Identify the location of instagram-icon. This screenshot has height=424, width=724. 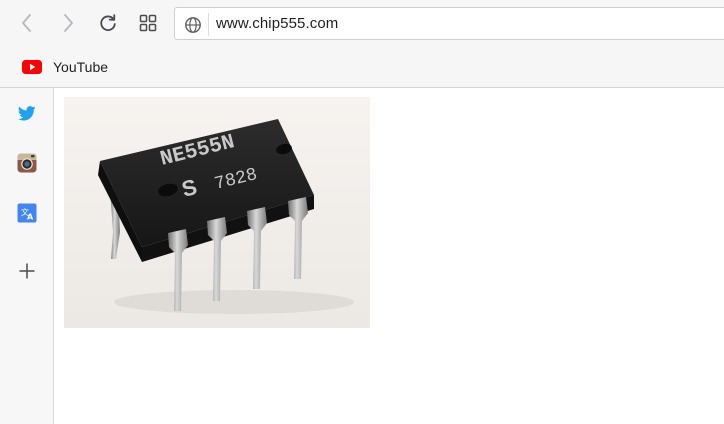
(27, 163).